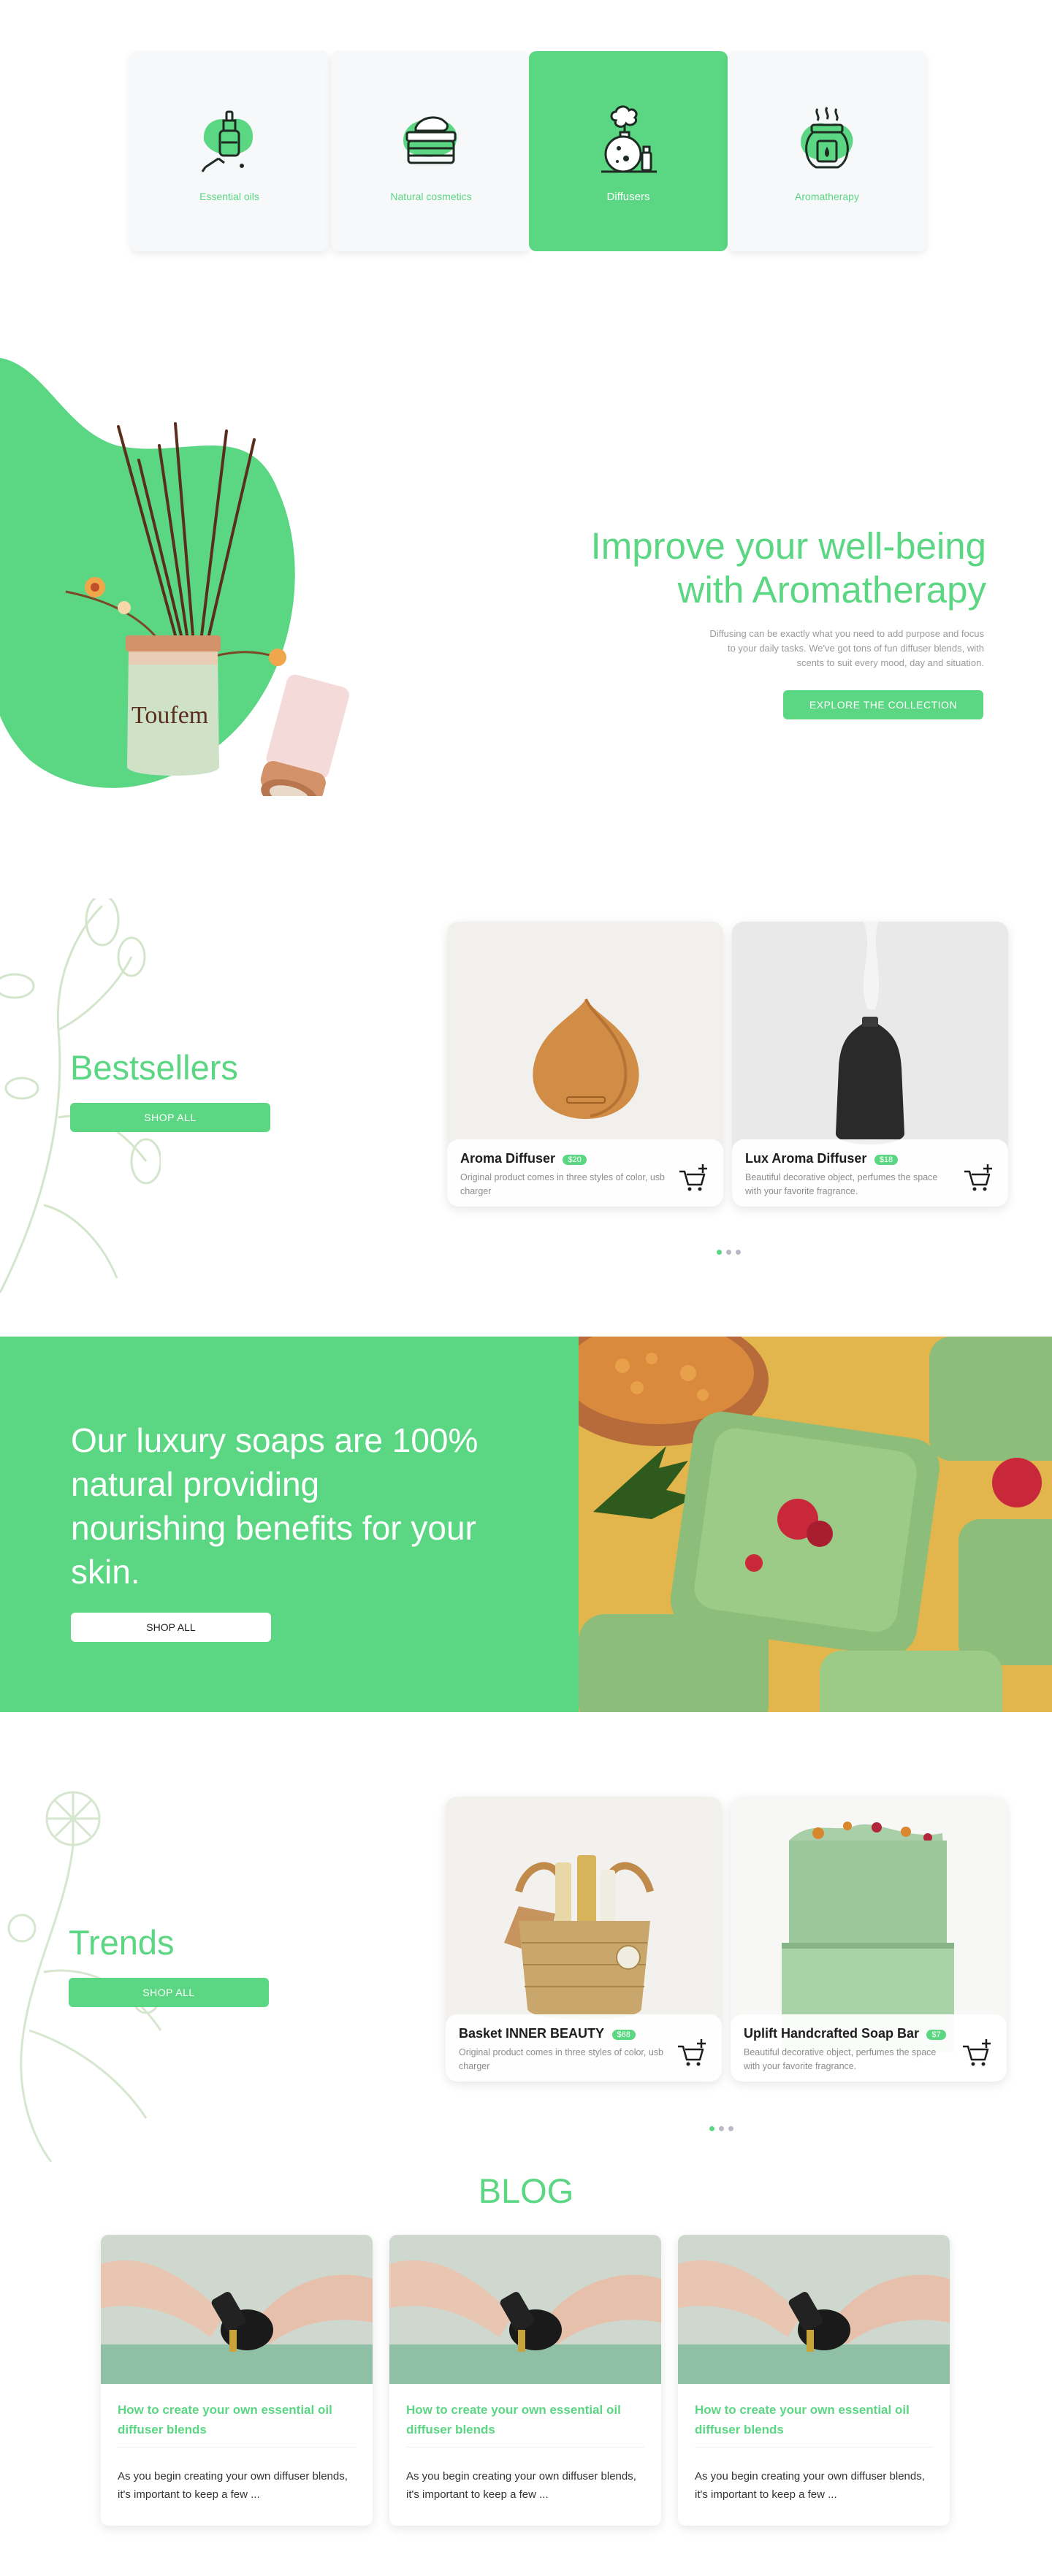 Image resolution: width=1052 pixels, height=2576 pixels. What do you see at coordinates (430, 140) in the screenshot?
I see `cream-jar-icon` at bounding box center [430, 140].